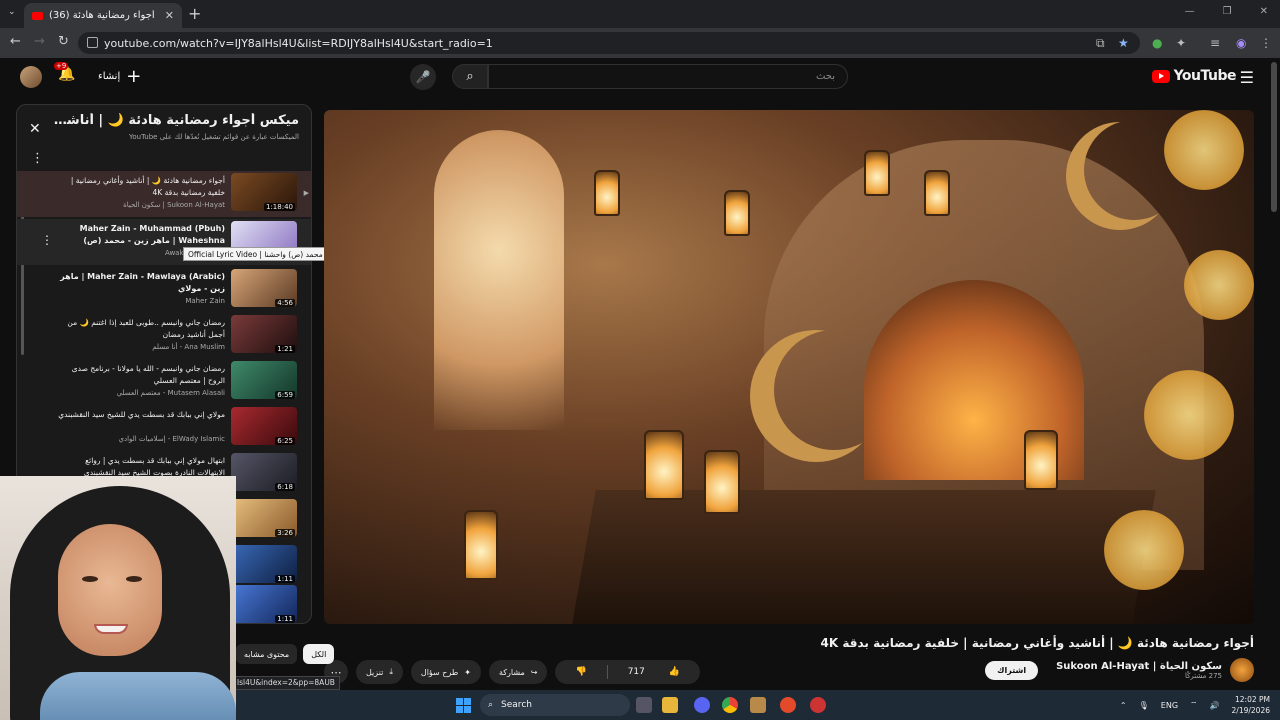  I want to click on create-label: إنشاء, so click(109, 76).